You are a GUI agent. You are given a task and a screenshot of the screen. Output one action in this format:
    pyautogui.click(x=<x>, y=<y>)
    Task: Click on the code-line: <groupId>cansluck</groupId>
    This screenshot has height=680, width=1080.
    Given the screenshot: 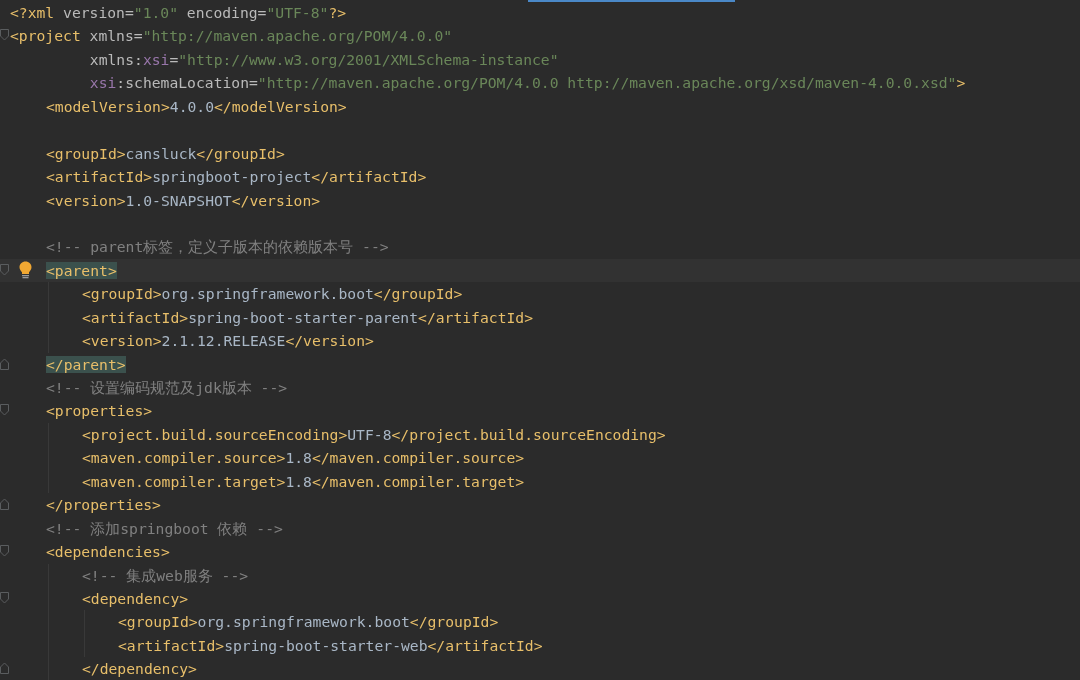 What is the action you would take?
    pyautogui.click(x=165, y=153)
    